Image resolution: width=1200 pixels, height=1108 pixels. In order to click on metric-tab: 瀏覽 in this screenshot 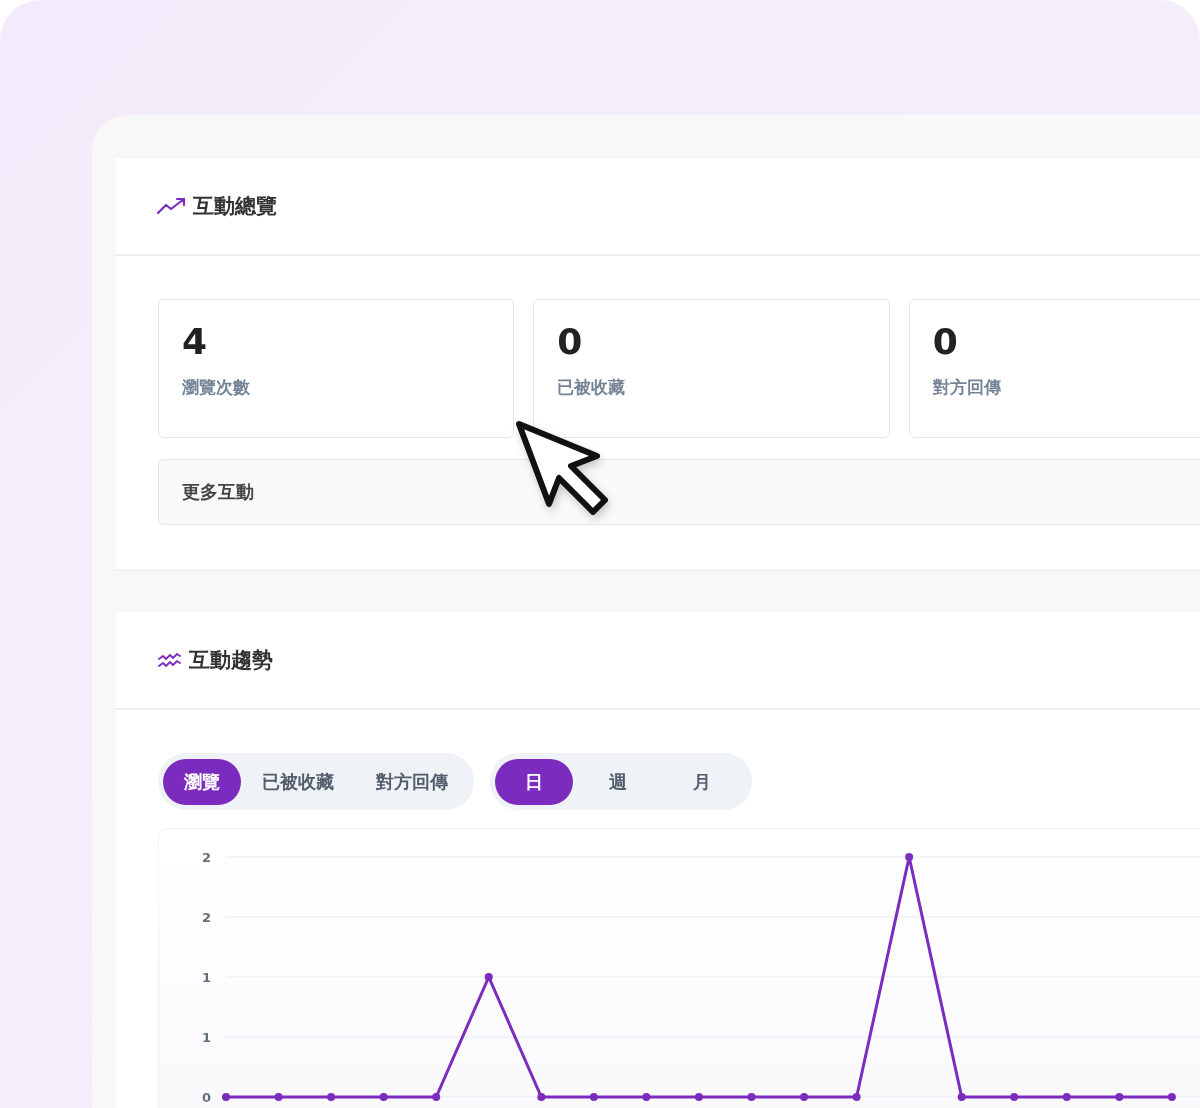, I will do `click(202, 781)`.